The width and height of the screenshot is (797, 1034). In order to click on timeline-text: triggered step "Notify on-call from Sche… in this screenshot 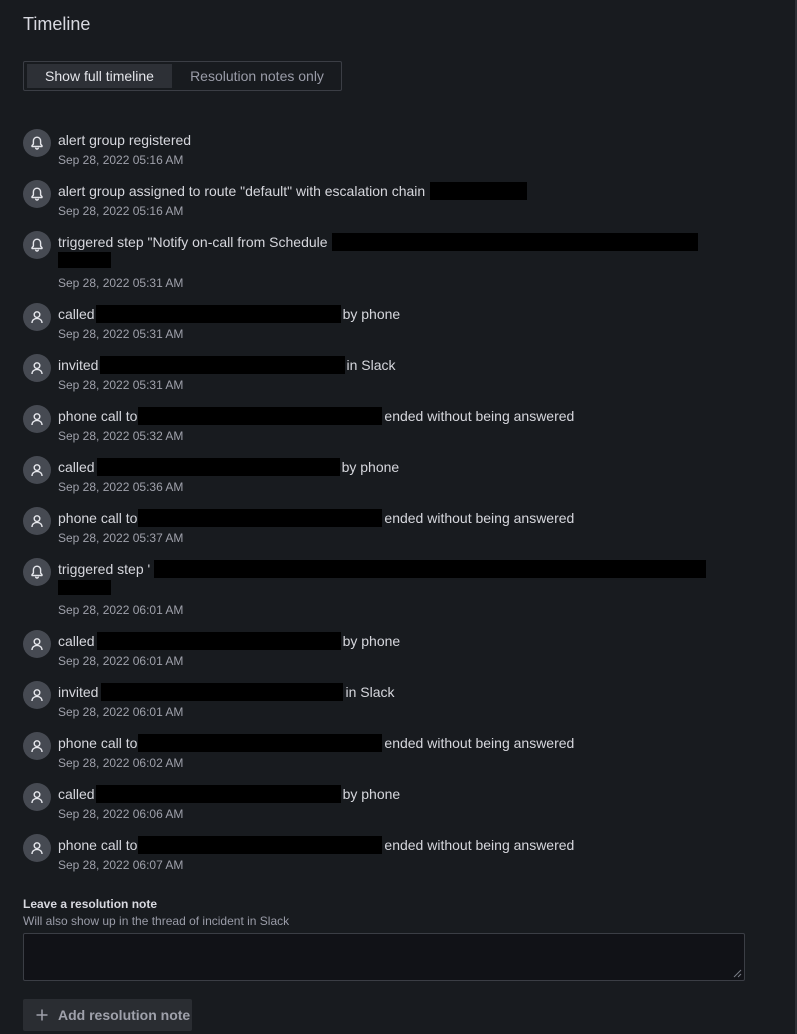, I will do `click(378, 242)`.